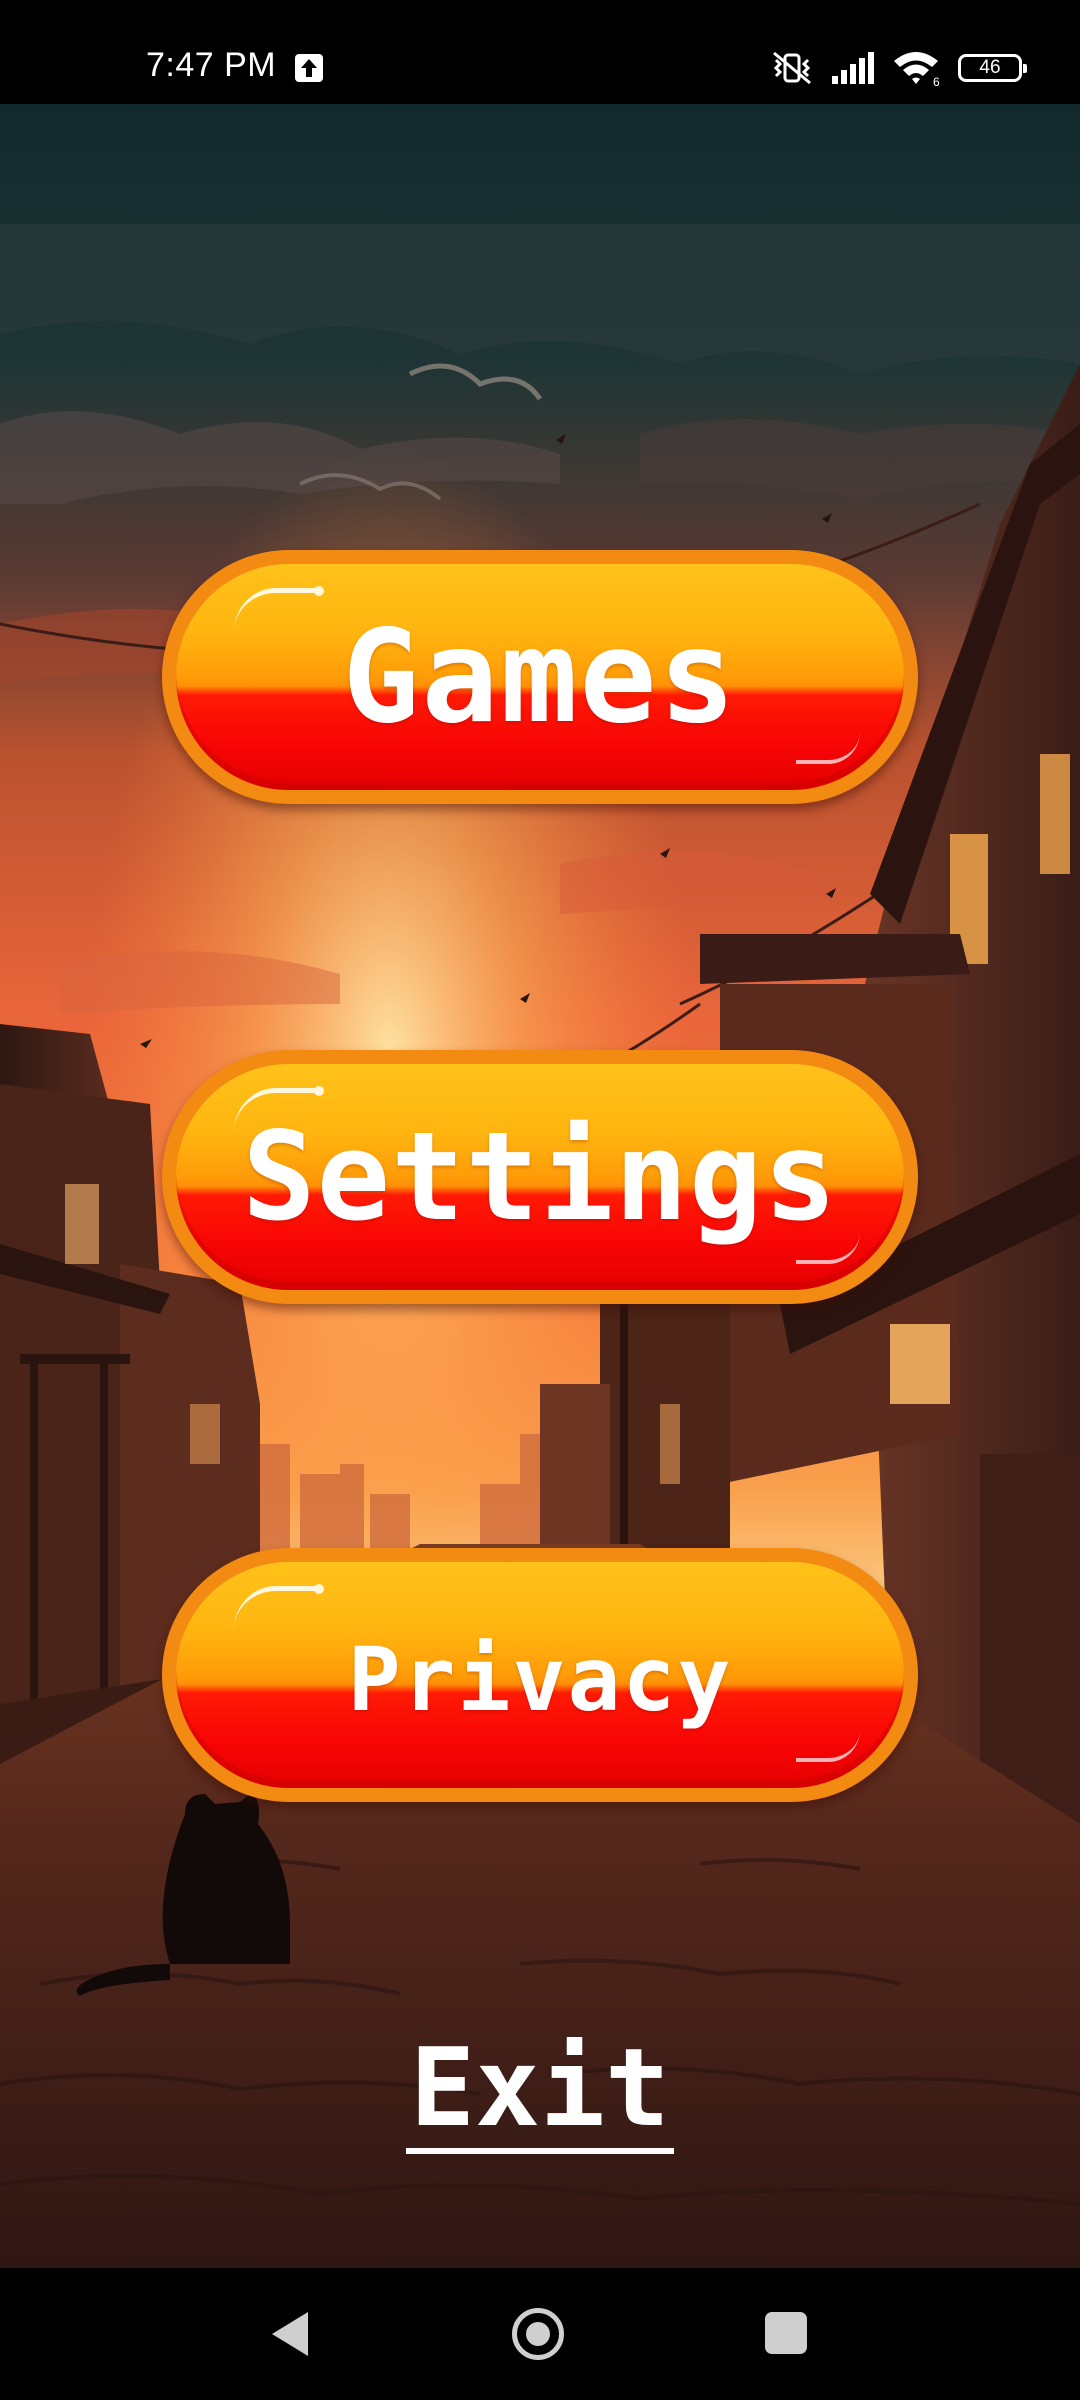 The image size is (1080, 2400). I want to click on settings-button: Settings, so click(540, 1177).